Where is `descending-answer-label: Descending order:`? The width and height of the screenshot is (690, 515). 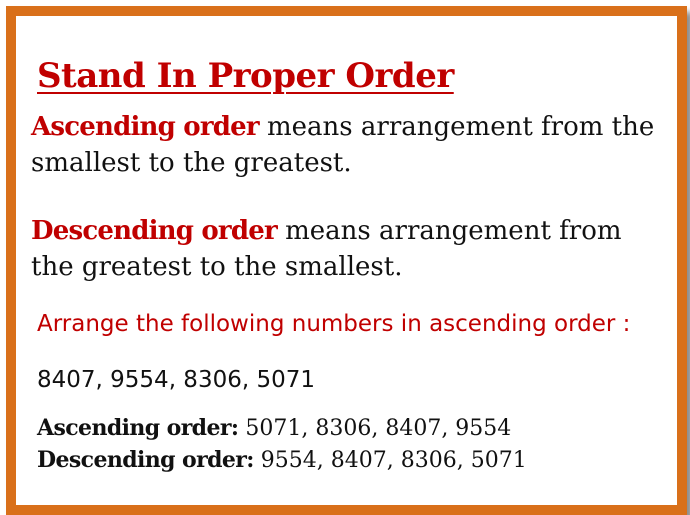 descending-answer-label: Descending order: is located at coordinates (145, 460).